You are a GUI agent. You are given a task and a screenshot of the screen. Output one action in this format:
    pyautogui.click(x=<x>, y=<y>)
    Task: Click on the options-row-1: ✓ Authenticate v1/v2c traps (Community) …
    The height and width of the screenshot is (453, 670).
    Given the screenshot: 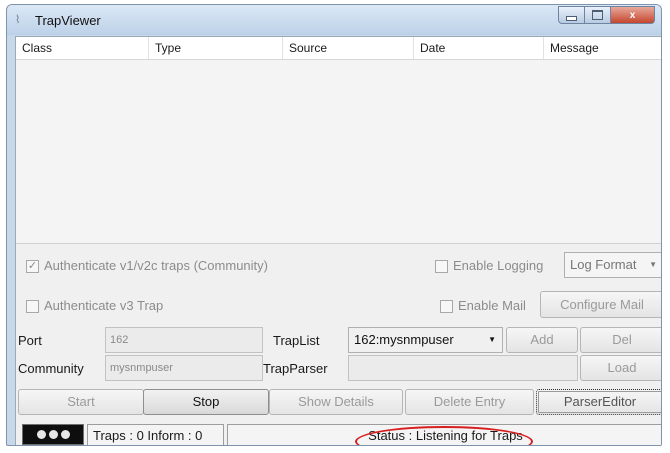 What is the action you would take?
    pyautogui.click(x=338, y=263)
    